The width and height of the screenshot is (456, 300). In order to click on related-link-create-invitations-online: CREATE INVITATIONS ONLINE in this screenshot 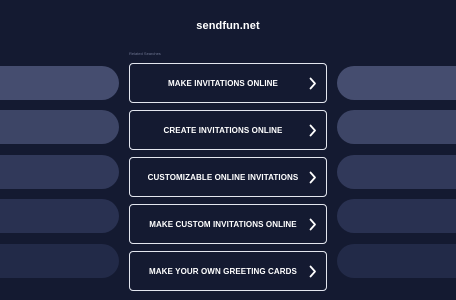, I will do `click(228, 130)`.